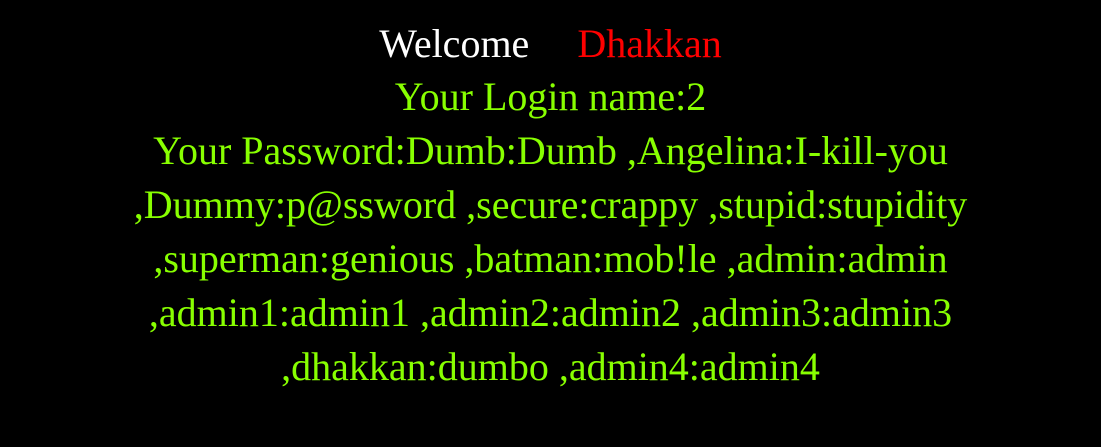  I want to click on login-name-value: 2, so click(696, 96).